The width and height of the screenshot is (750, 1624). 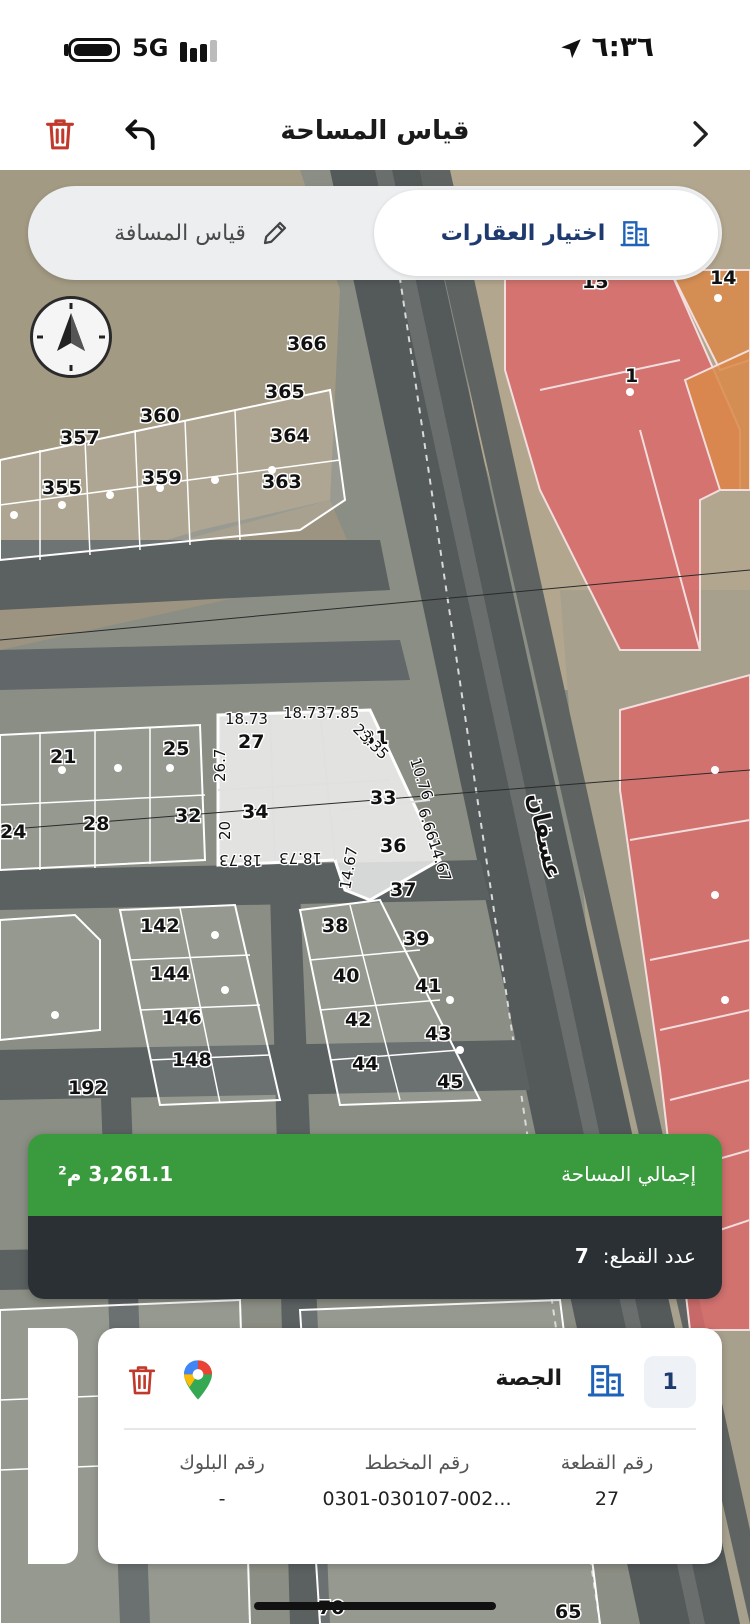 What do you see at coordinates (528, 1378) in the screenshot?
I see `district-name: الجصة` at bounding box center [528, 1378].